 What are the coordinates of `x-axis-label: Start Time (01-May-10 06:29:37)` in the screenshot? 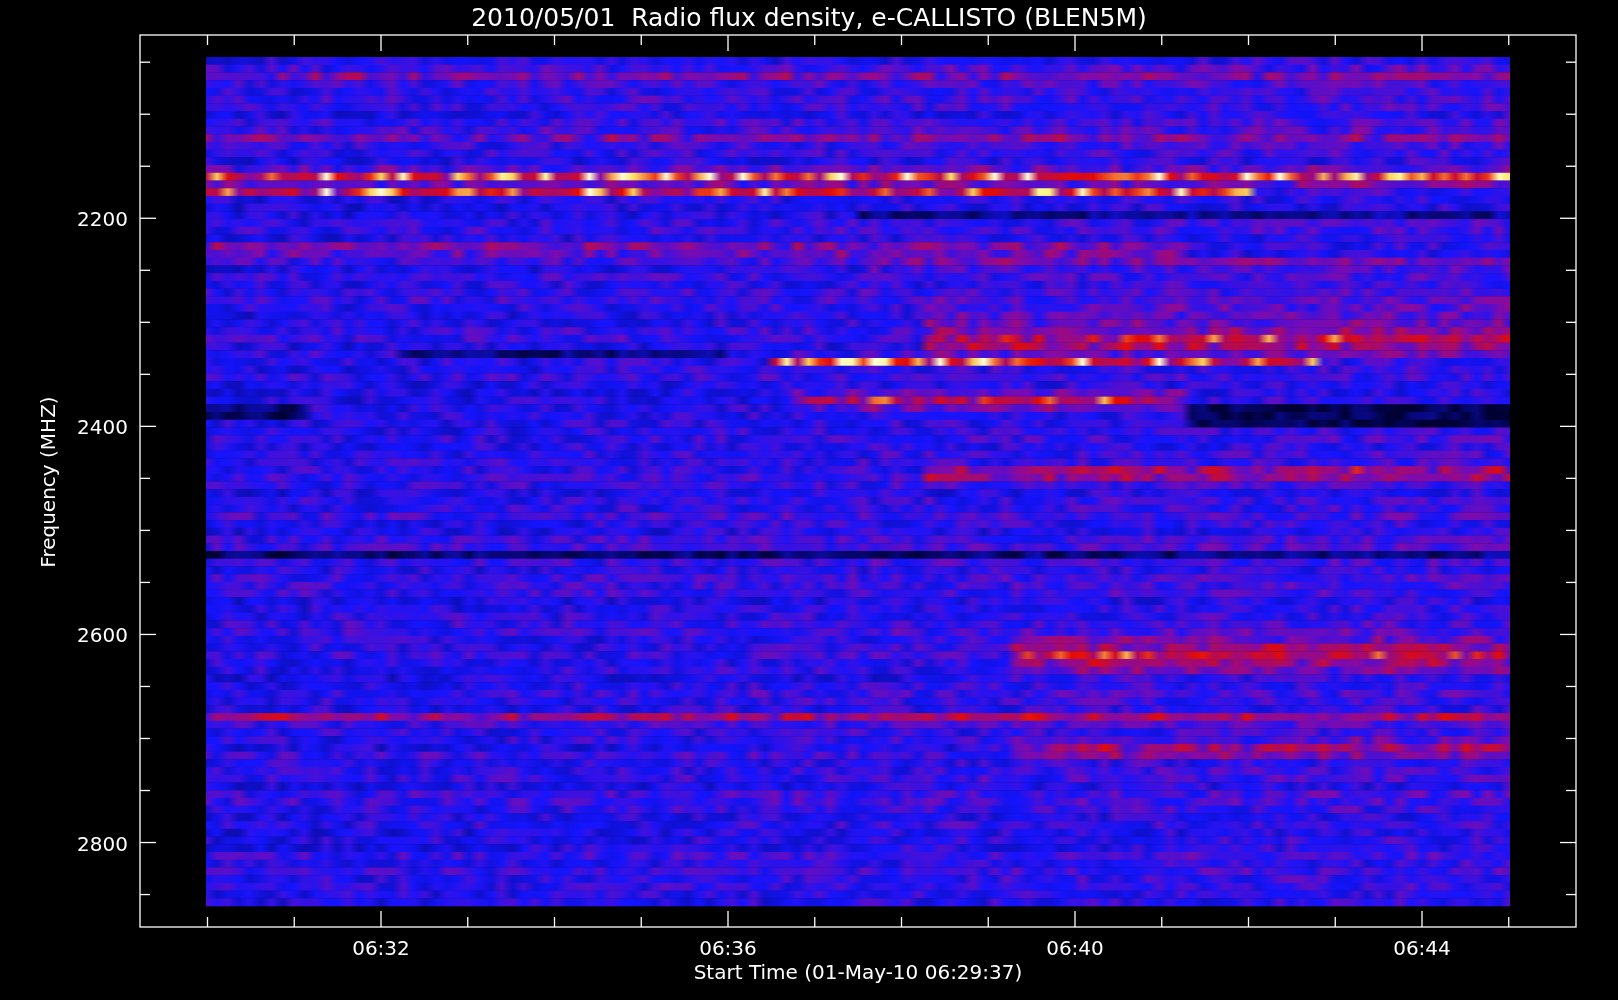 It's located at (858, 972).